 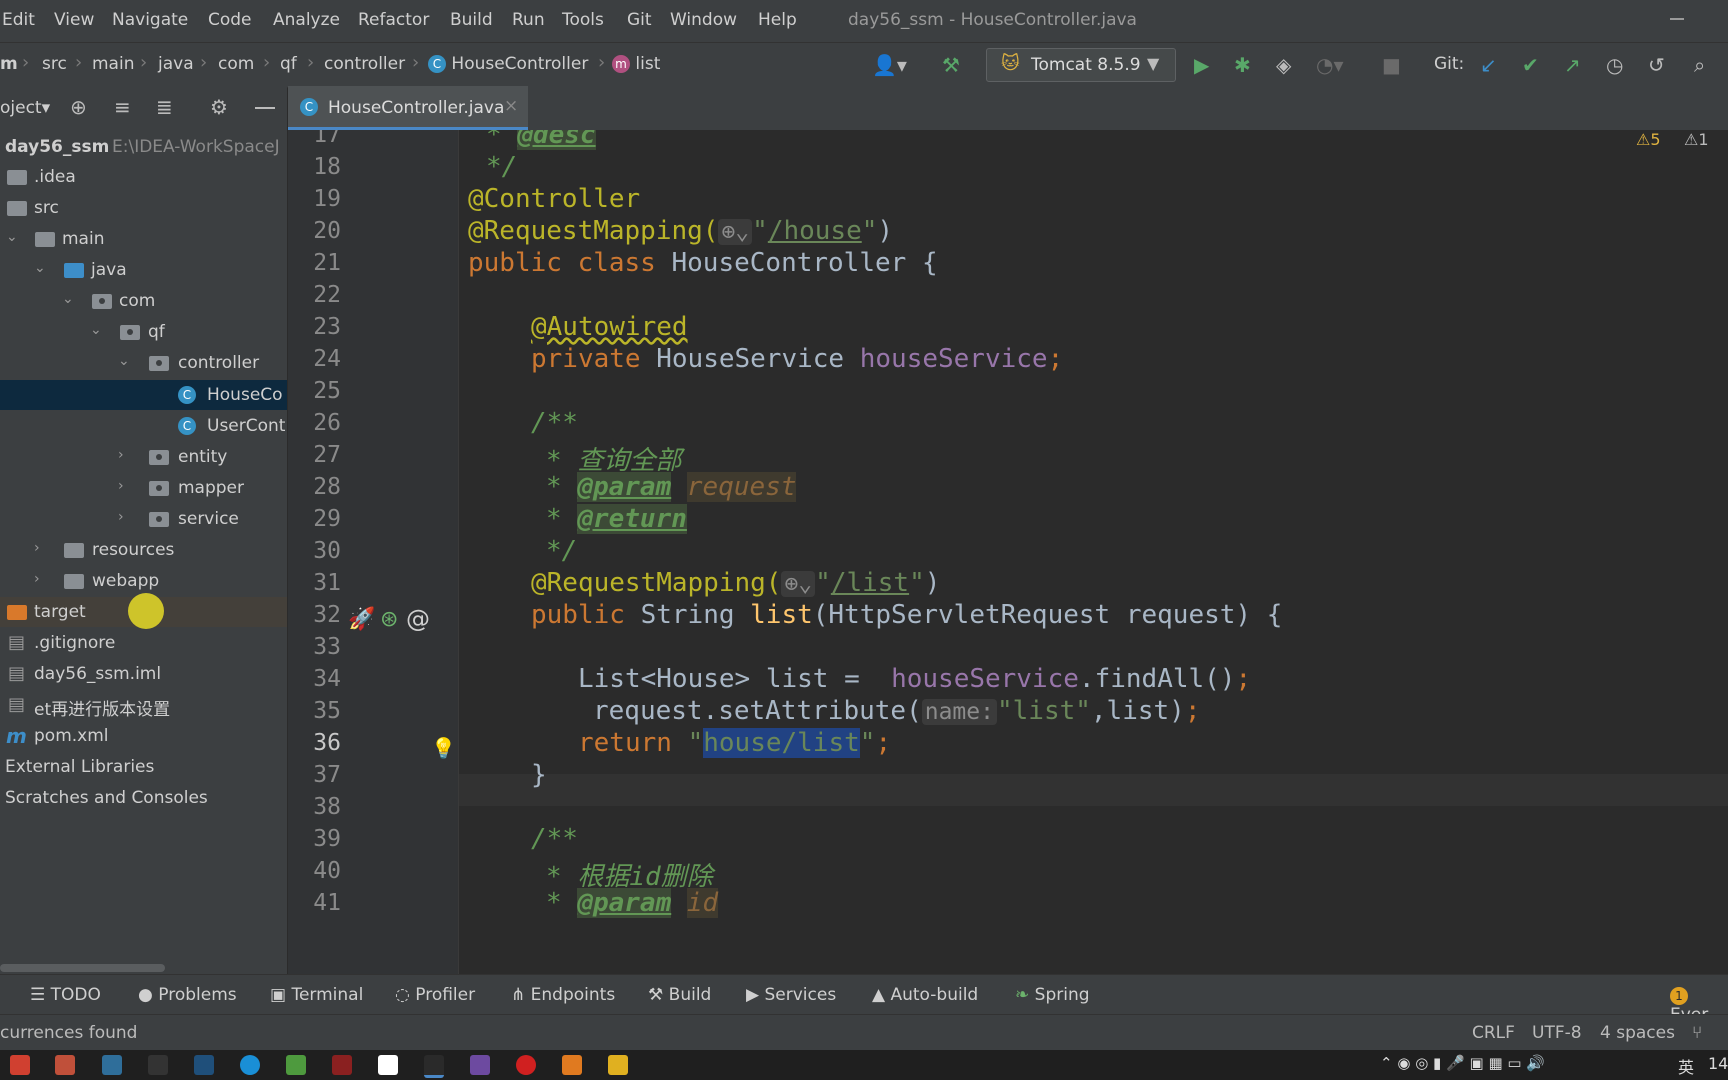 I want to click on breadcrumb-main: main, so click(x=113, y=64).